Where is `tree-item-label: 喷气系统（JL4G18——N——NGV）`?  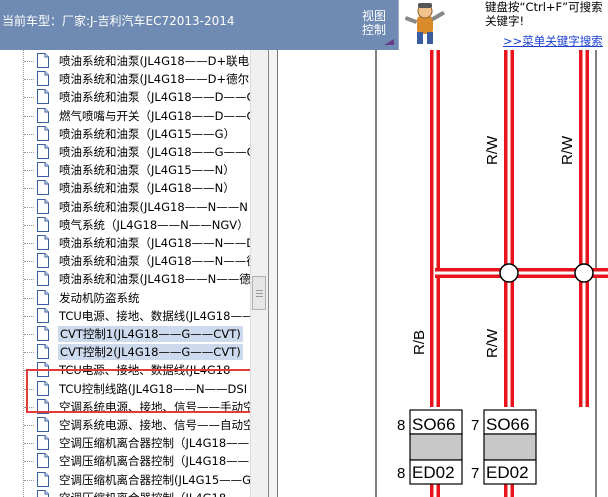
tree-item-label: 喷气系统（JL4G18——N——NGV） is located at coordinates (154, 224).